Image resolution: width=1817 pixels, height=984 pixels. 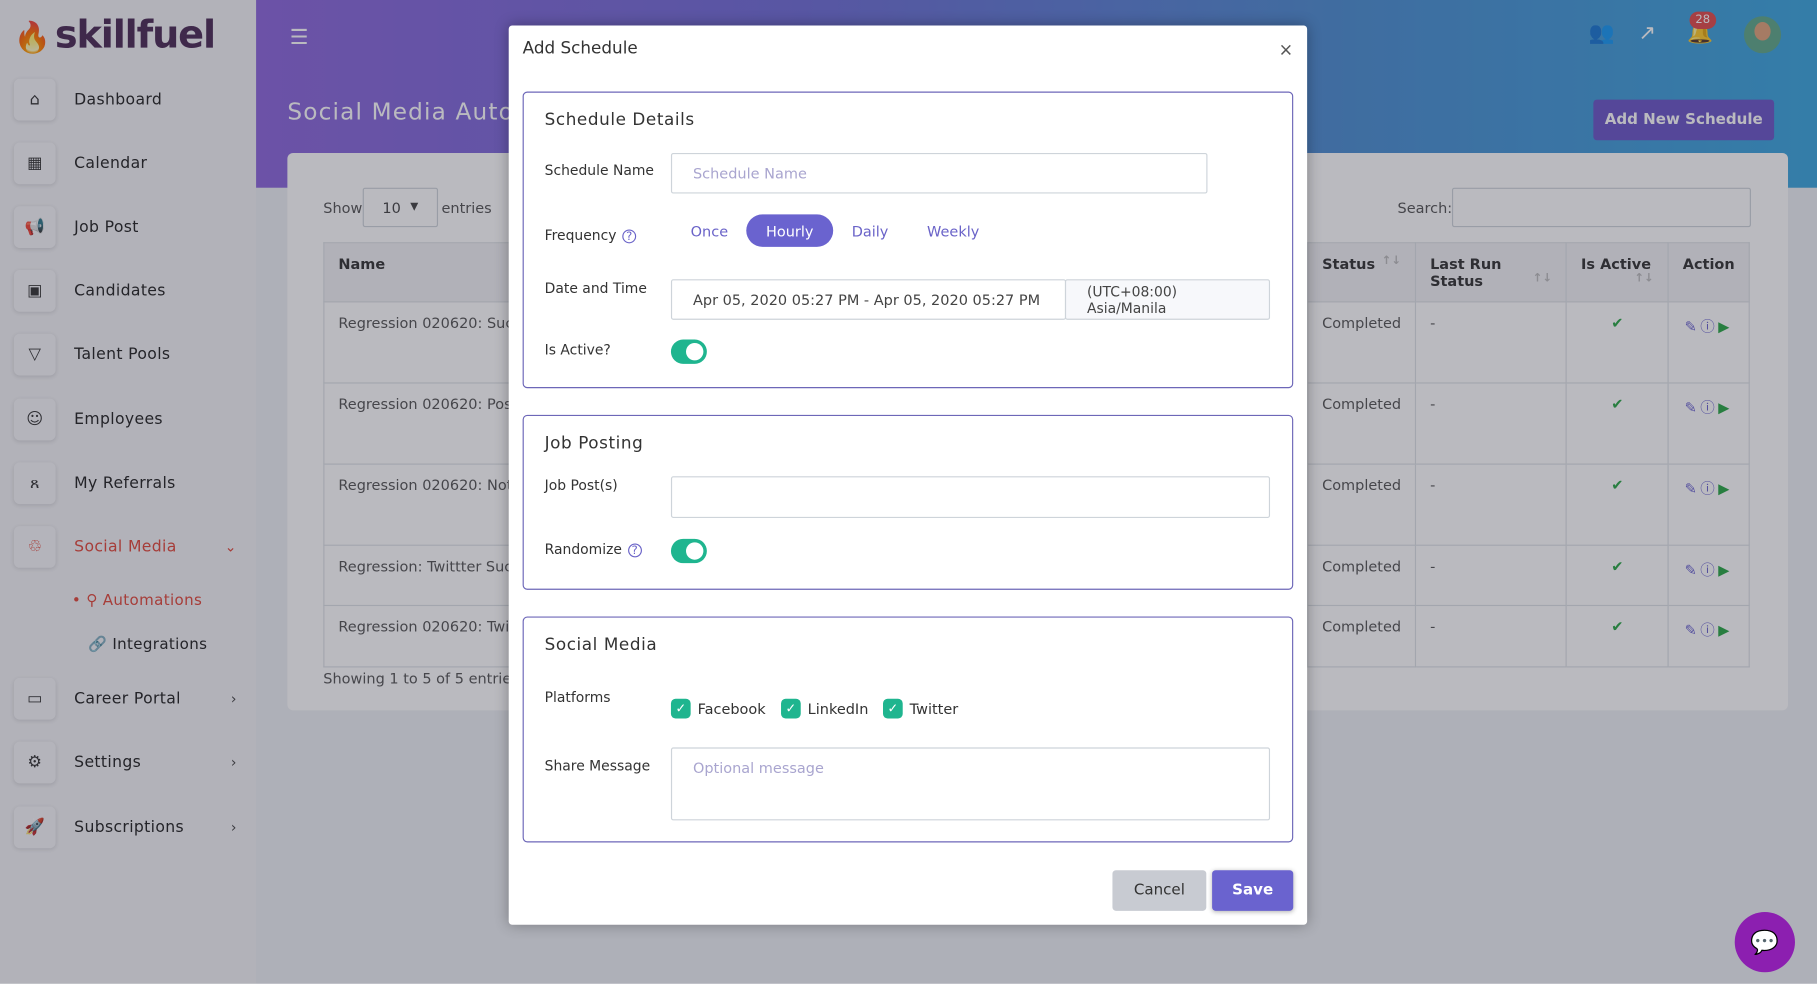 I want to click on date-time-label: Date and Time, so click(x=595, y=288).